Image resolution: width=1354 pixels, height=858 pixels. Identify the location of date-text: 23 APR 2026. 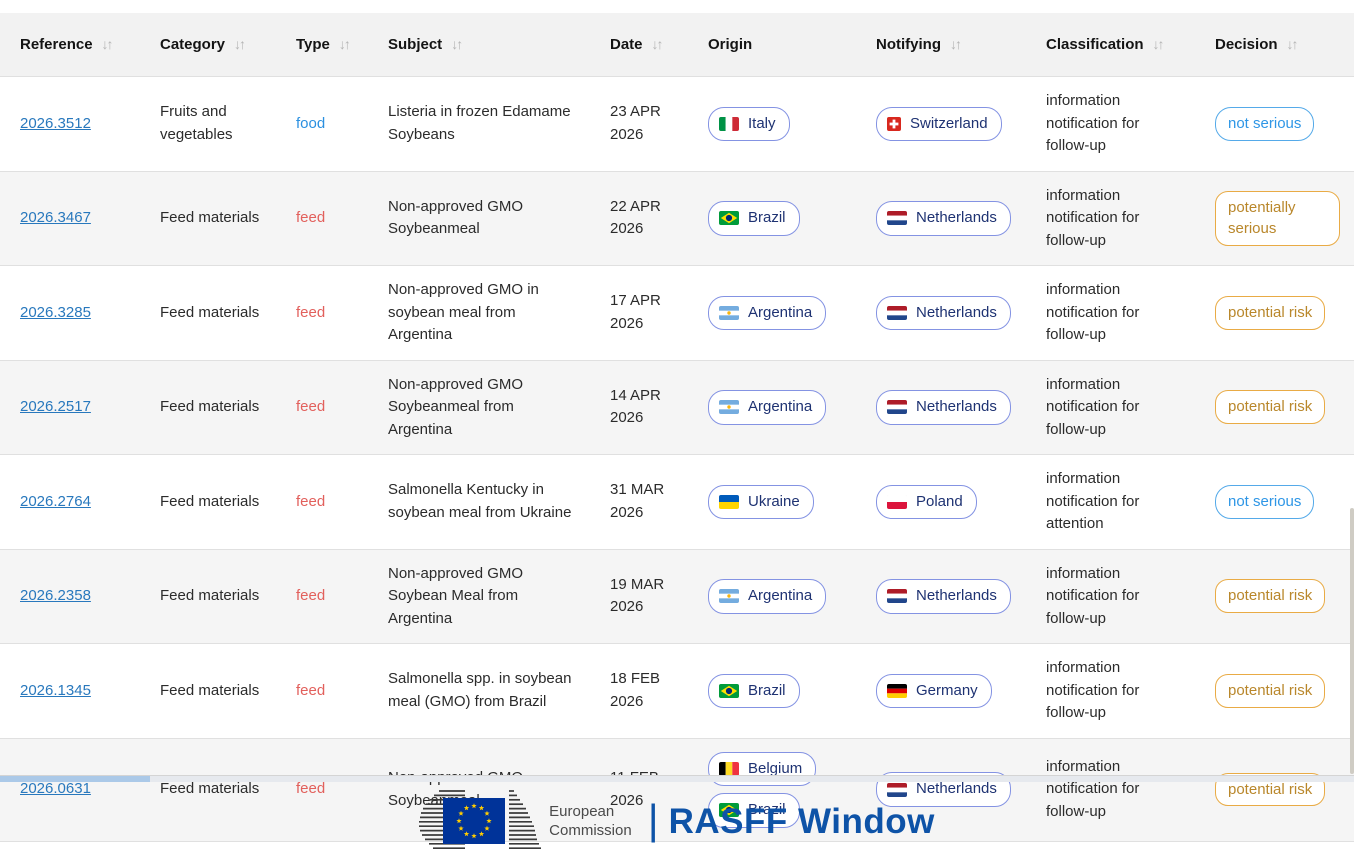
(635, 123).